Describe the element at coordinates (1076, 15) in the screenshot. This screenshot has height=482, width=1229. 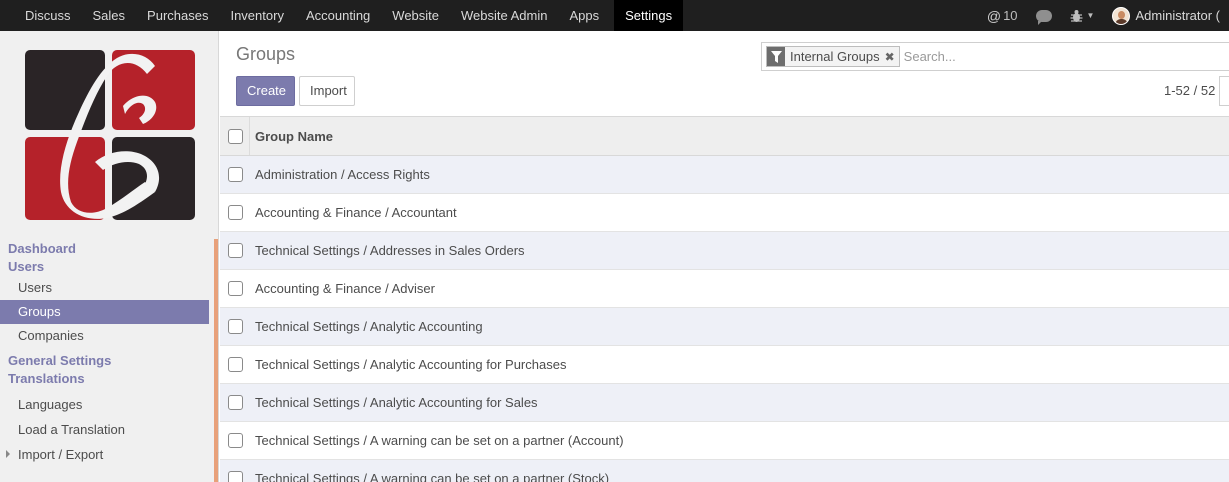
I see `bug-icon` at that location.